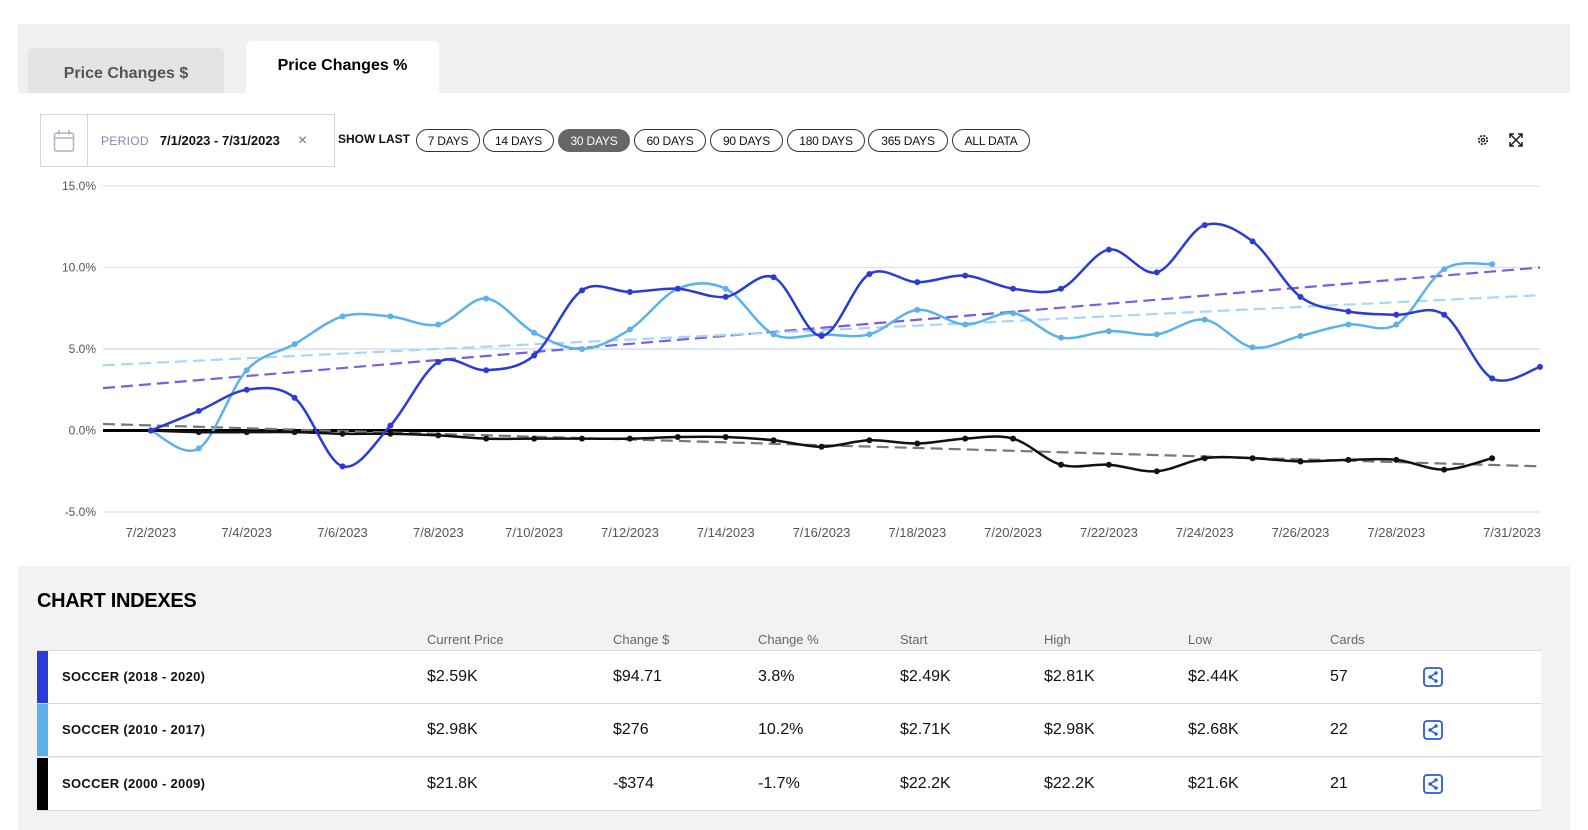 The image size is (1588, 830). I want to click on table-cell: -1.7%, so click(779, 783).